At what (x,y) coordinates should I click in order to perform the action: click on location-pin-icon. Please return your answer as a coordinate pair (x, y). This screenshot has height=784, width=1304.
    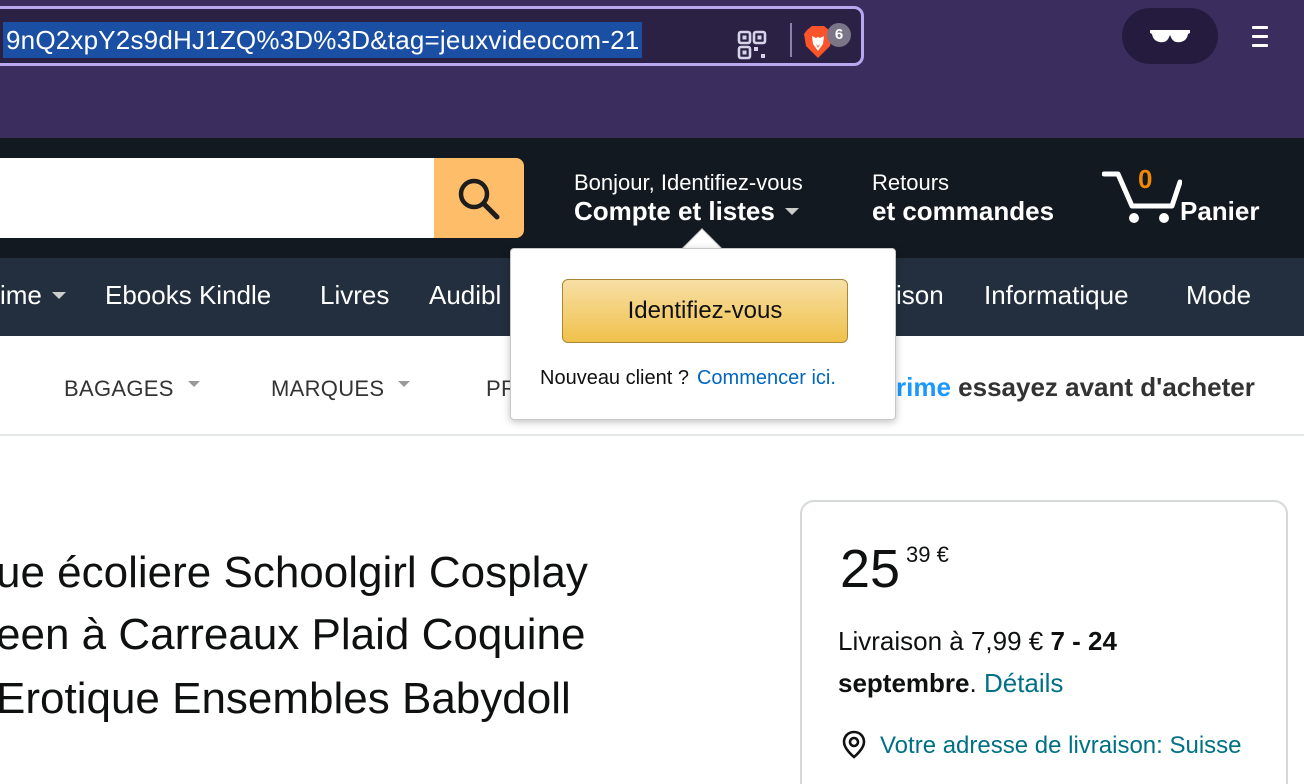
    Looking at the image, I should click on (854, 744).